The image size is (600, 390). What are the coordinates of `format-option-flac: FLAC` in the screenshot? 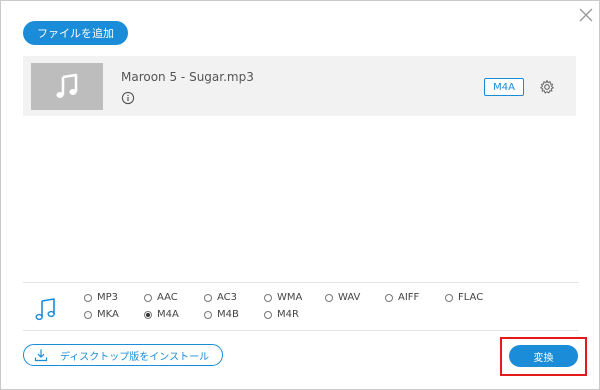 It's located at (464, 297).